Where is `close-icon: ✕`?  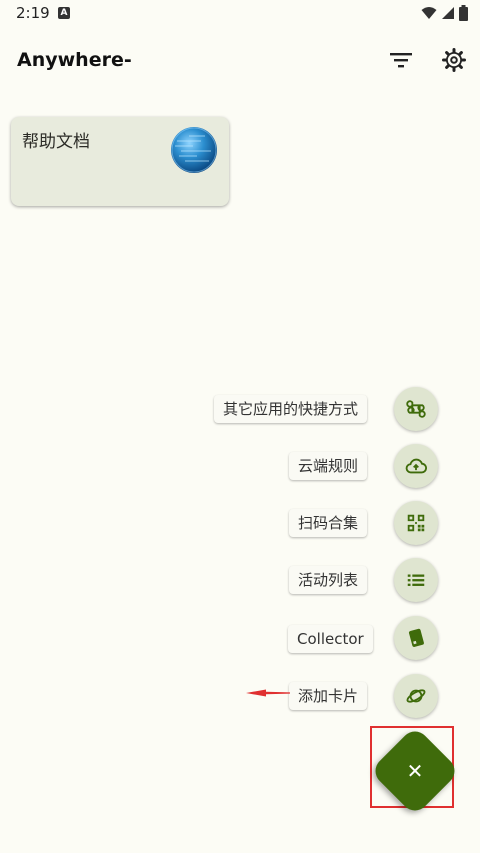
close-icon: ✕ is located at coordinates (415, 771).